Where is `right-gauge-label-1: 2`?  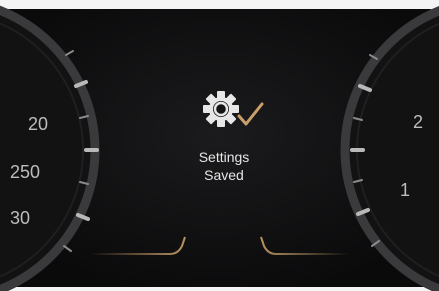 right-gauge-label-1: 2 is located at coordinates (418, 122).